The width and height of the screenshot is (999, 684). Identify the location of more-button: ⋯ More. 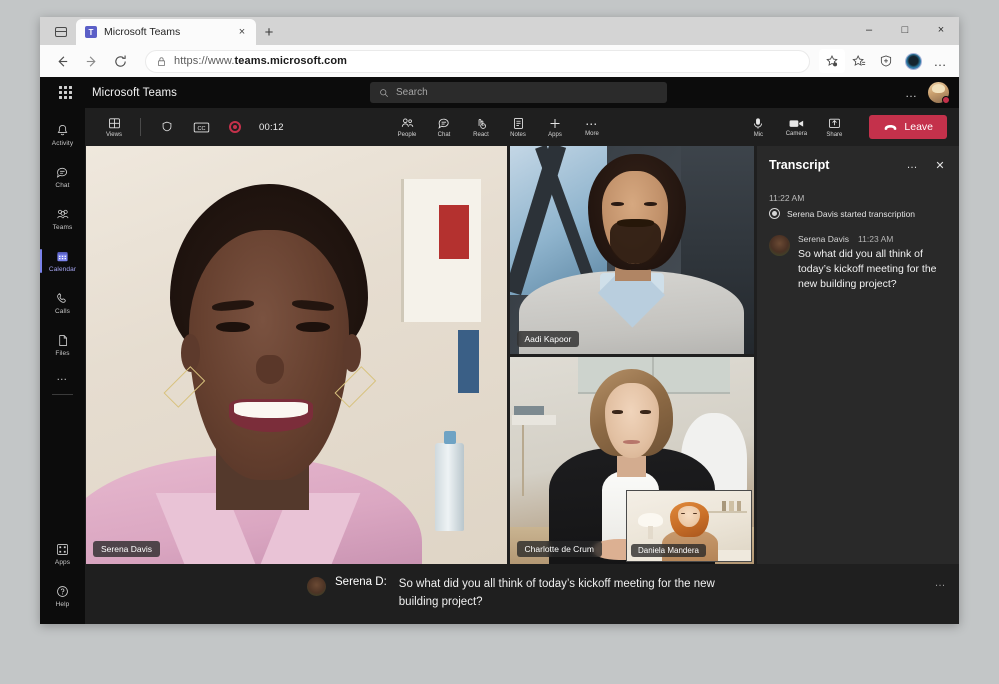
(592, 127).